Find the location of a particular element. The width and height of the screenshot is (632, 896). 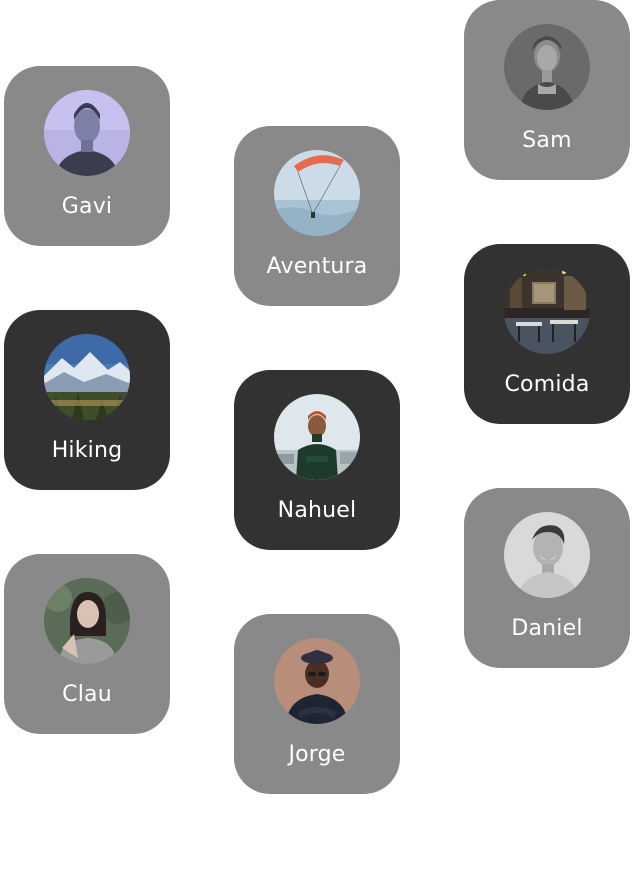

profile-tile-jorge: Jorge is located at coordinates (317, 704).